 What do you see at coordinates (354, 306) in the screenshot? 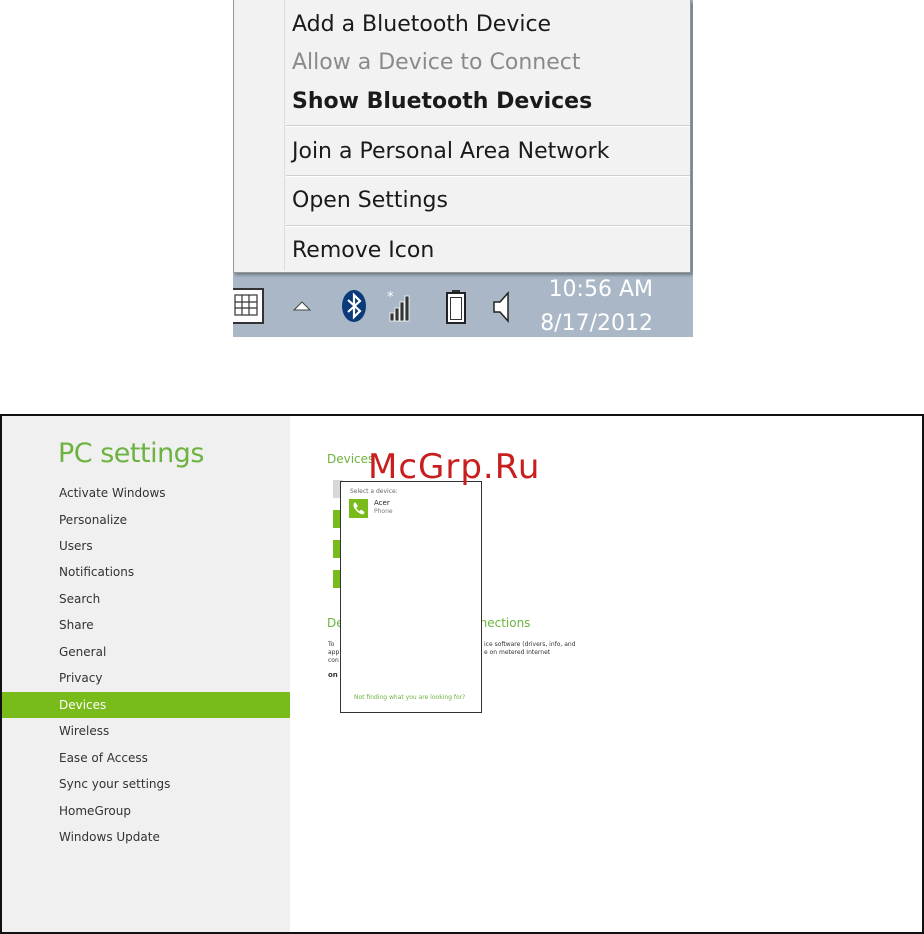
I see `bluetooth-icon` at bounding box center [354, 306].